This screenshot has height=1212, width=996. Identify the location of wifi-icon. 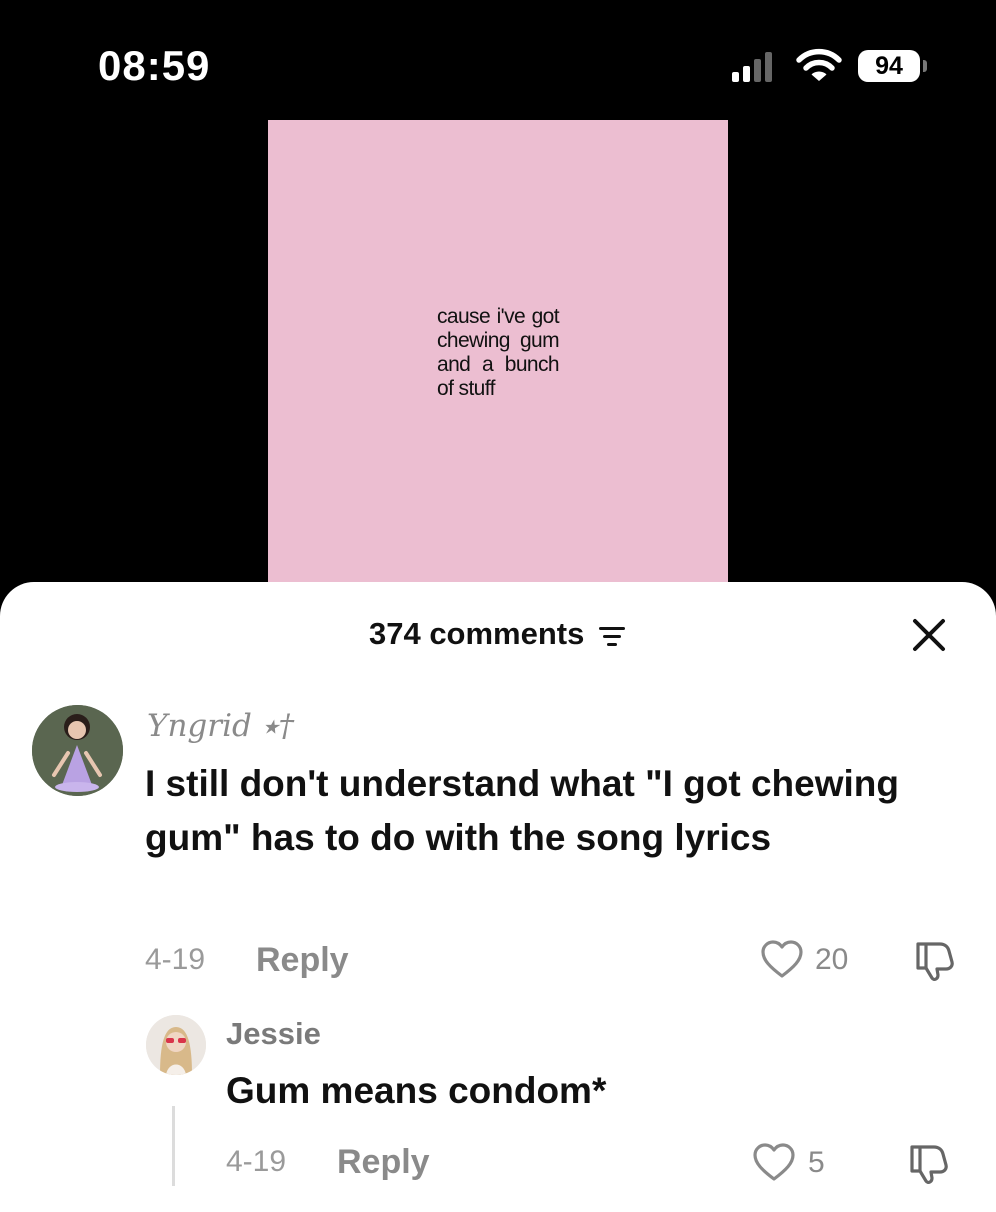
(819, 64).